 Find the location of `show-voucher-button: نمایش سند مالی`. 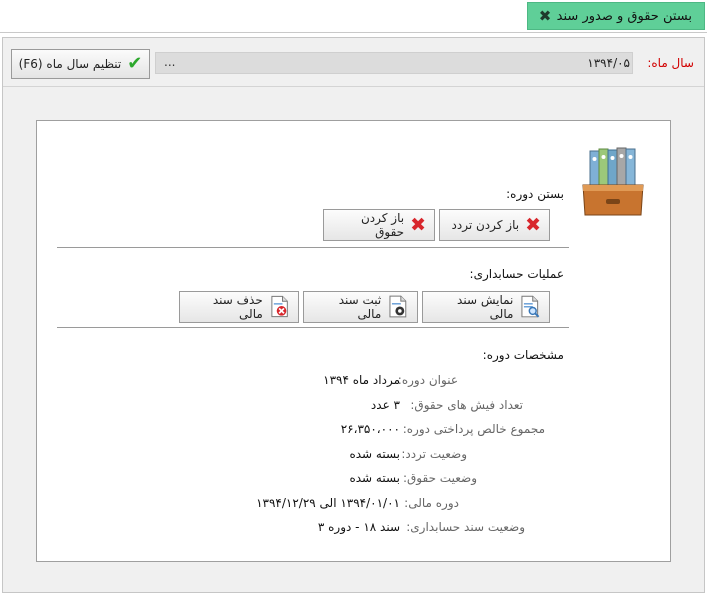

show-voucher-button: نمایش سند مالی is located at coordinates (486, 307).